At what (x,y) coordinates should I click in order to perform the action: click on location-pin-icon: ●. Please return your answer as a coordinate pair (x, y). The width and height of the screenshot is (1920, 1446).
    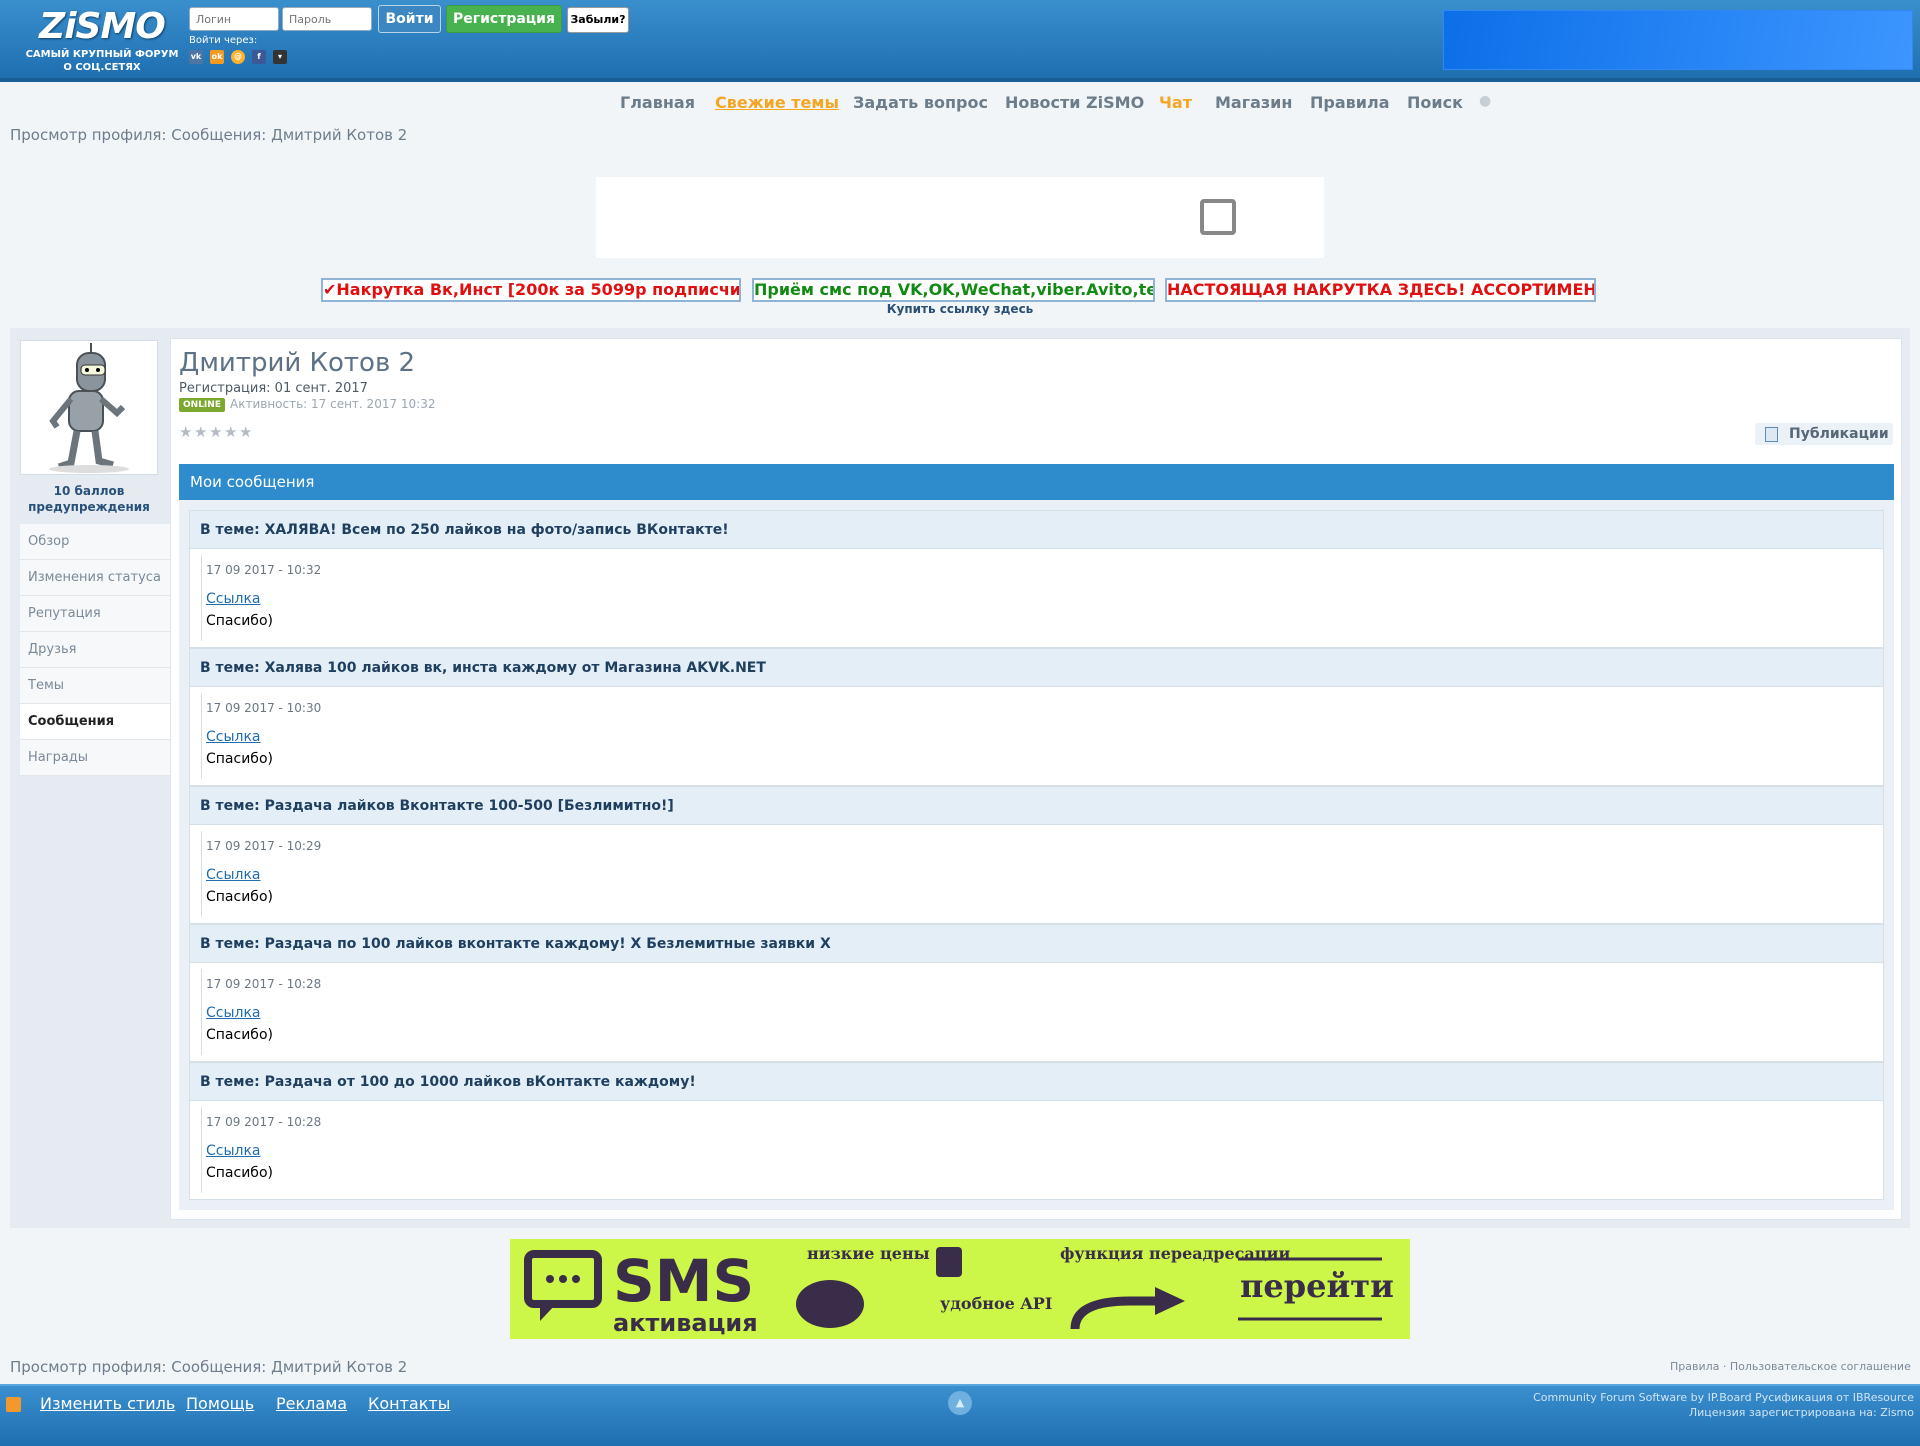
    Looking at the image, I should click on (1485, 101).